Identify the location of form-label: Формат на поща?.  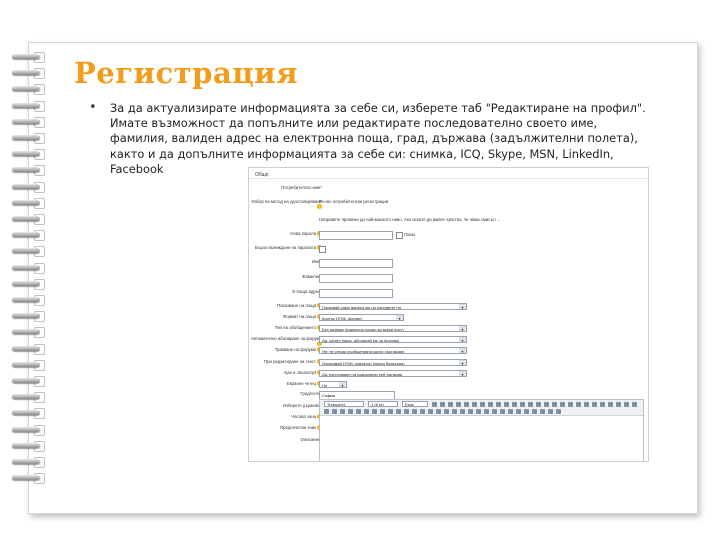
(285, 317).